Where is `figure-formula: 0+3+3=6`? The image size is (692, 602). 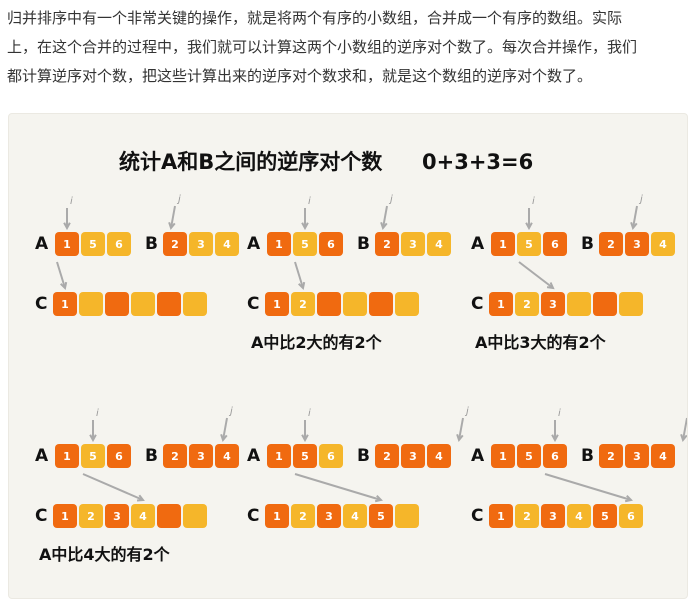 figure-formula: 0+3+3=6 is located at coordinates (477, 162).